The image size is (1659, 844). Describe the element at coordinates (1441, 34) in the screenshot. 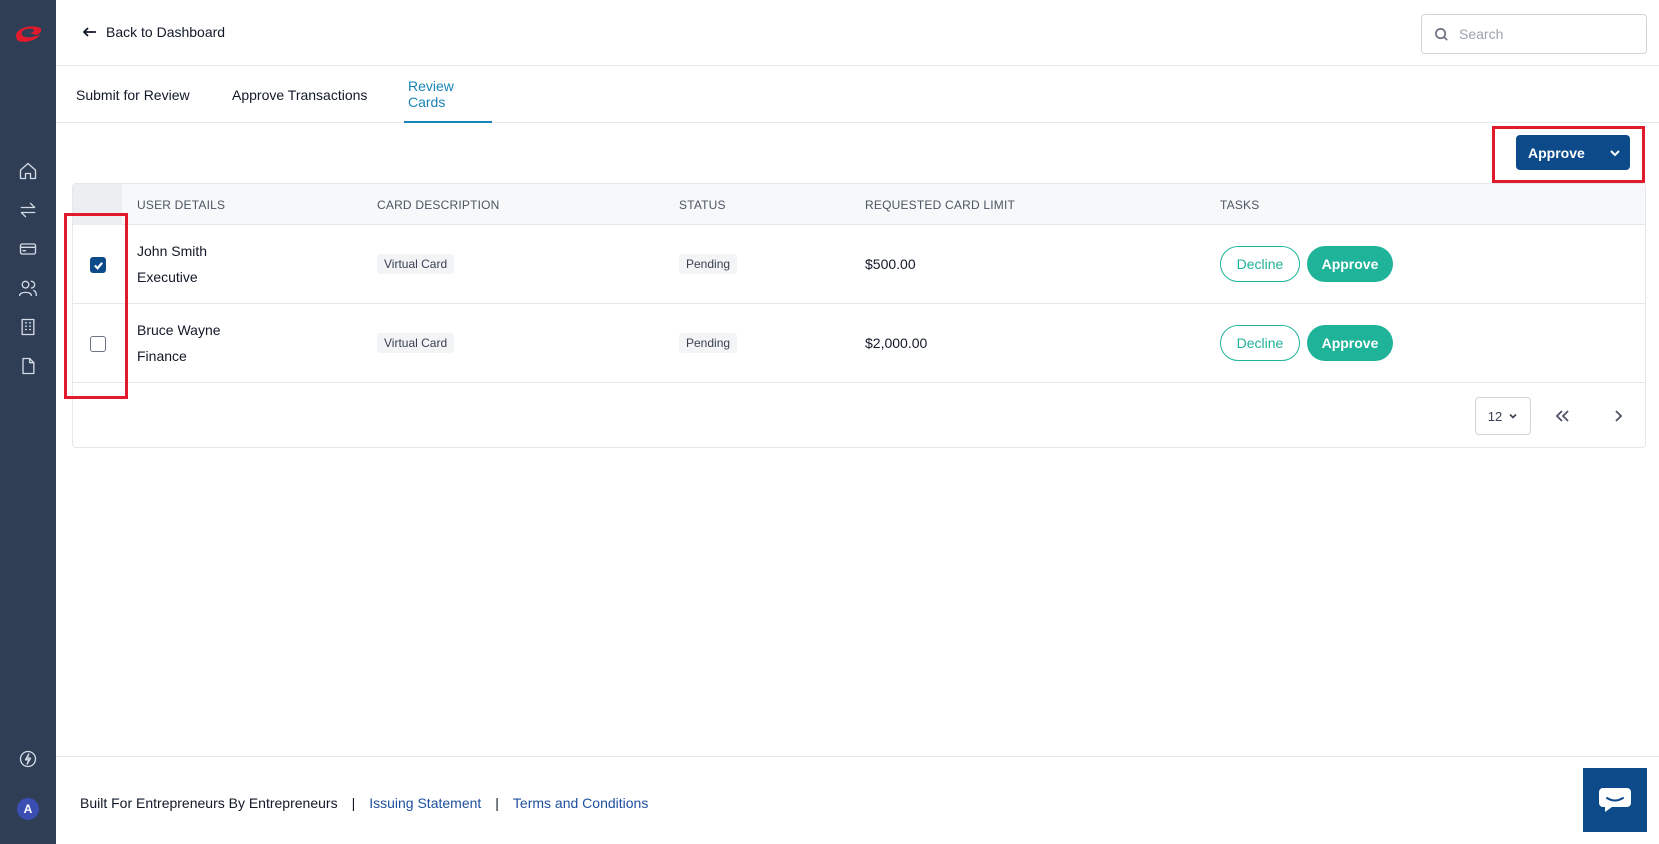

I see `search-icon` at that location.